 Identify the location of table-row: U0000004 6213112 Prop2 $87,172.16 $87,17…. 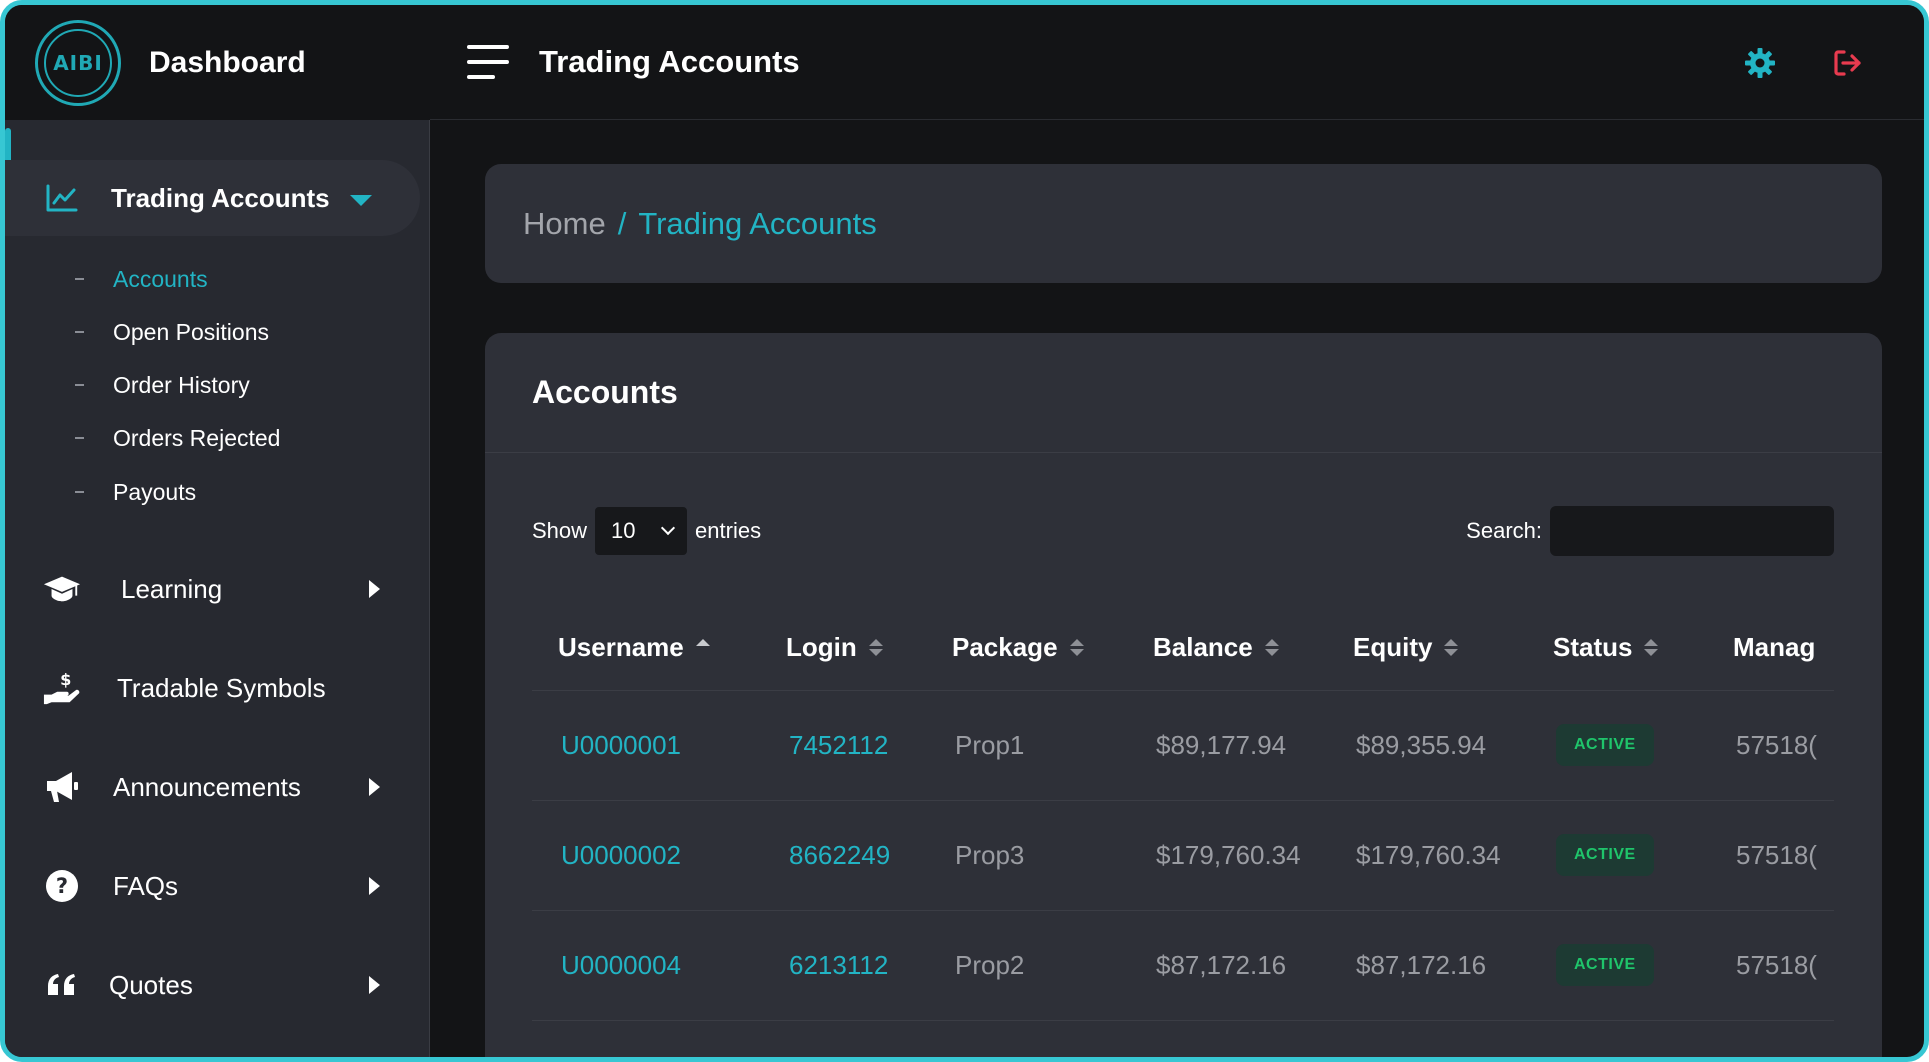
(1183, 965).